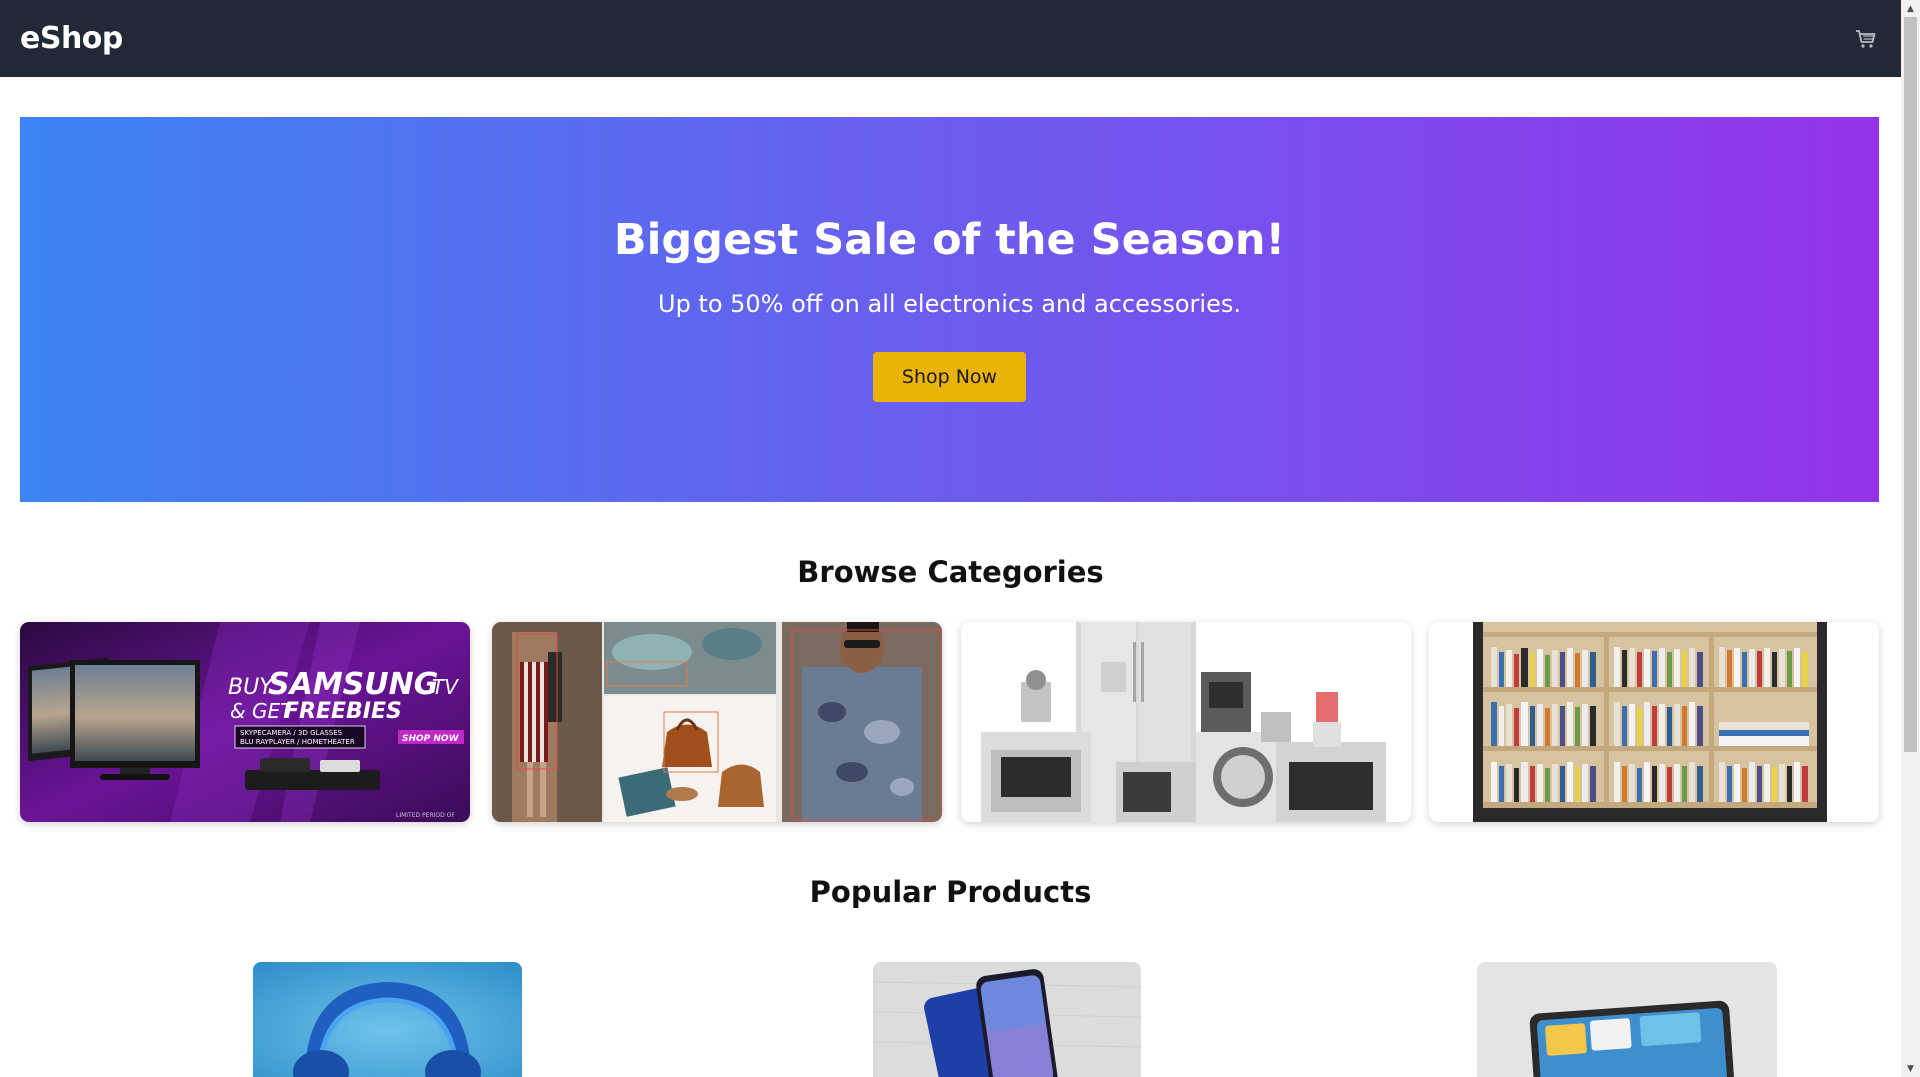  What do you see at coordinates (950, 38) in the screenshot?
I see `navbar: eShop` at bounding box center [950, 38].